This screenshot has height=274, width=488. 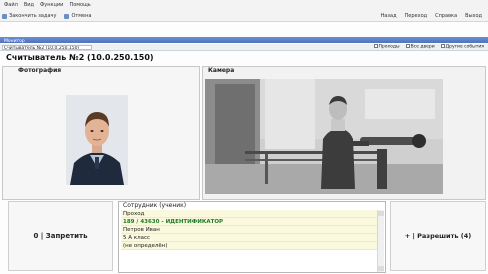 I want to click on info-row-class: 5 А класс, so click(x=249, y=238).